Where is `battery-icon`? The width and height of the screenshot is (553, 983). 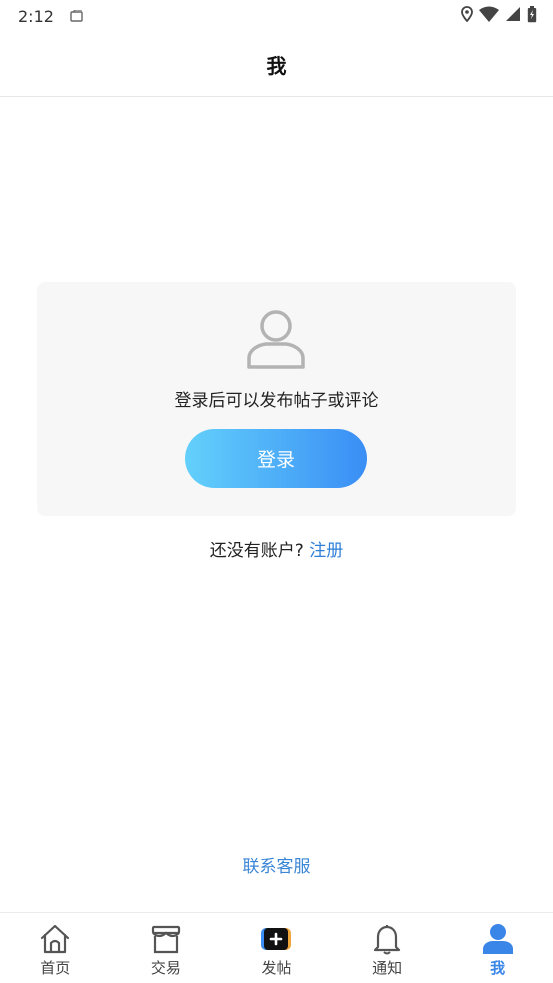
battery-icon is located at coordinates (532, 16).